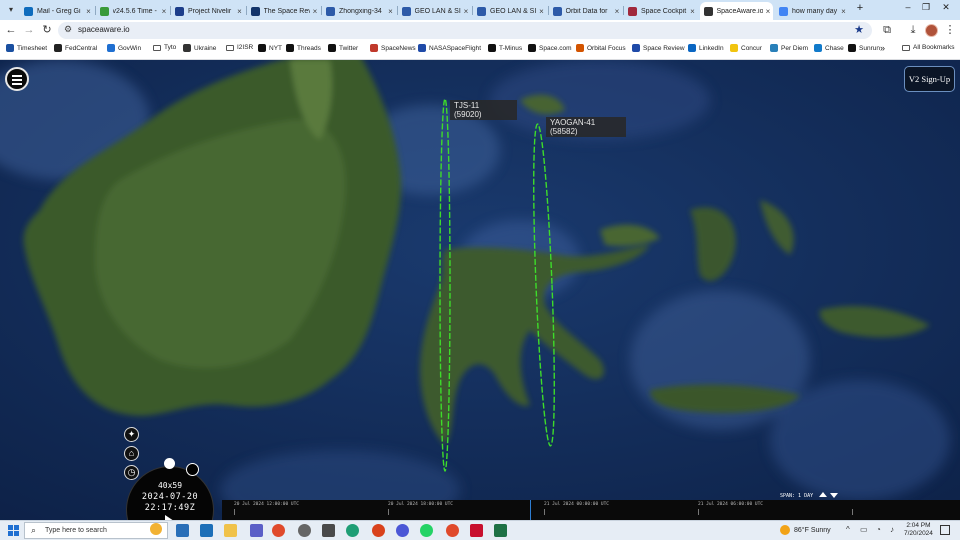  What do you see at coordinates (11, 30) in the screenshot?
I see `back-icon: ←` at bounding box center [11, 30].